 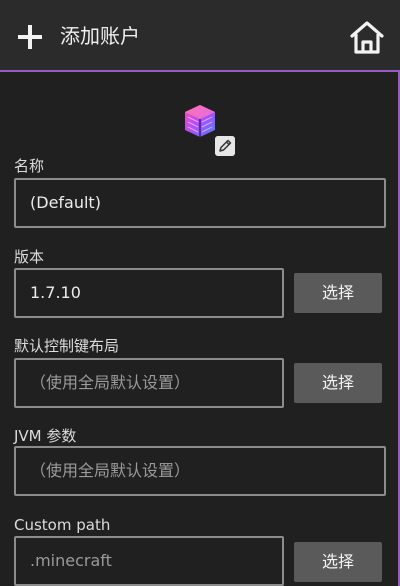 I want to click on name-value: (Default), so click(x=65, y=202).